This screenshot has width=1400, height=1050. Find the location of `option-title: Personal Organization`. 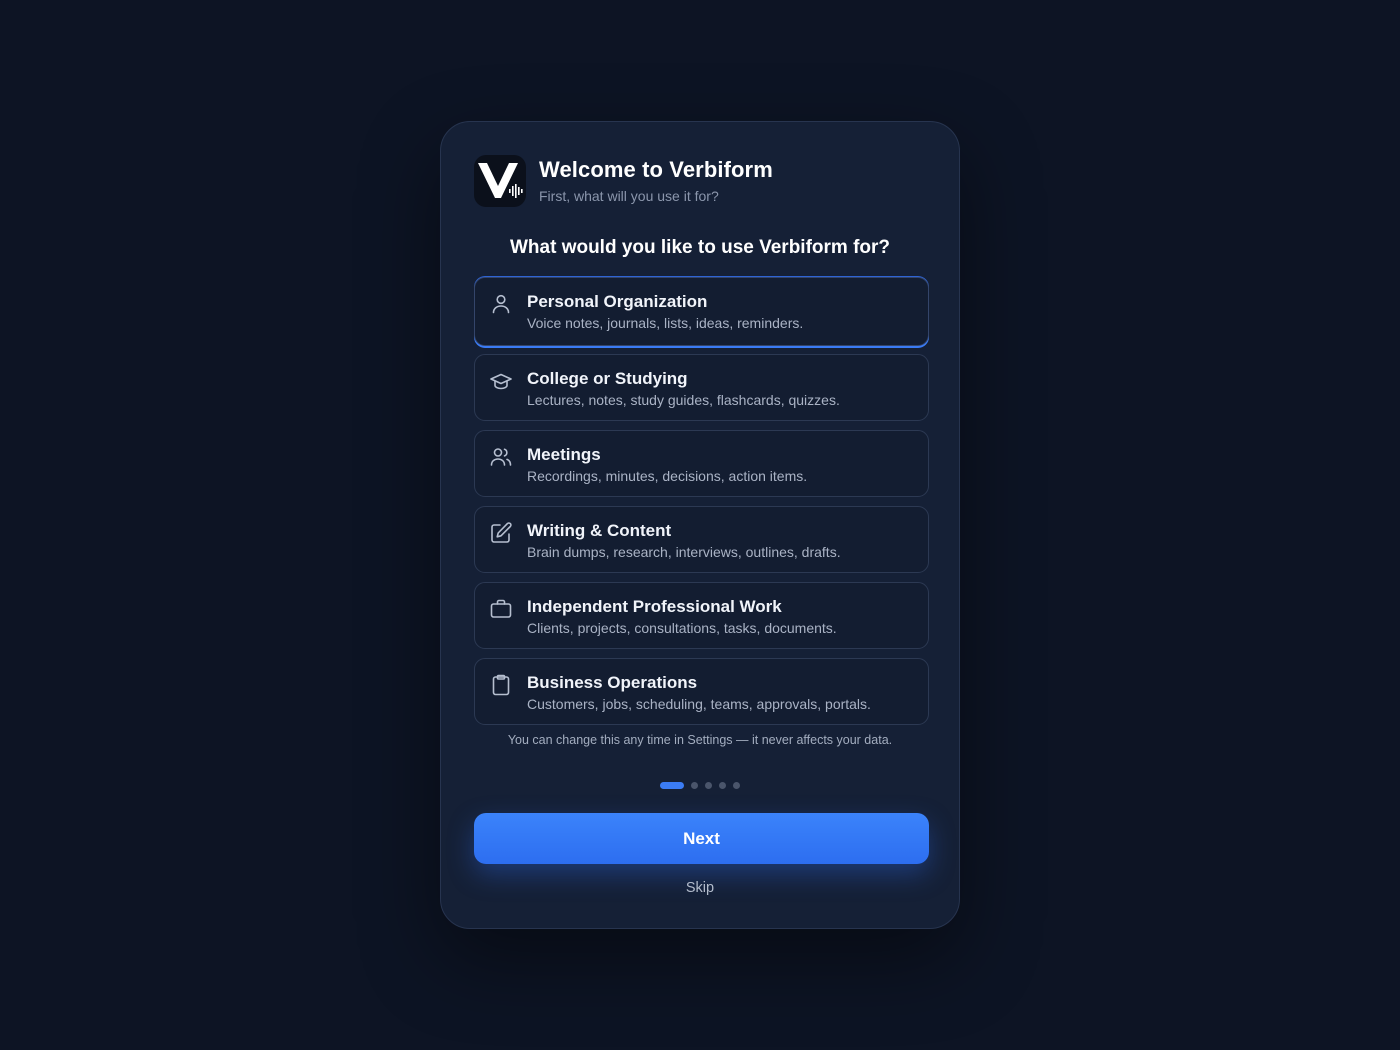

option-title: Personal Organization is located at coordinates (617, 301).